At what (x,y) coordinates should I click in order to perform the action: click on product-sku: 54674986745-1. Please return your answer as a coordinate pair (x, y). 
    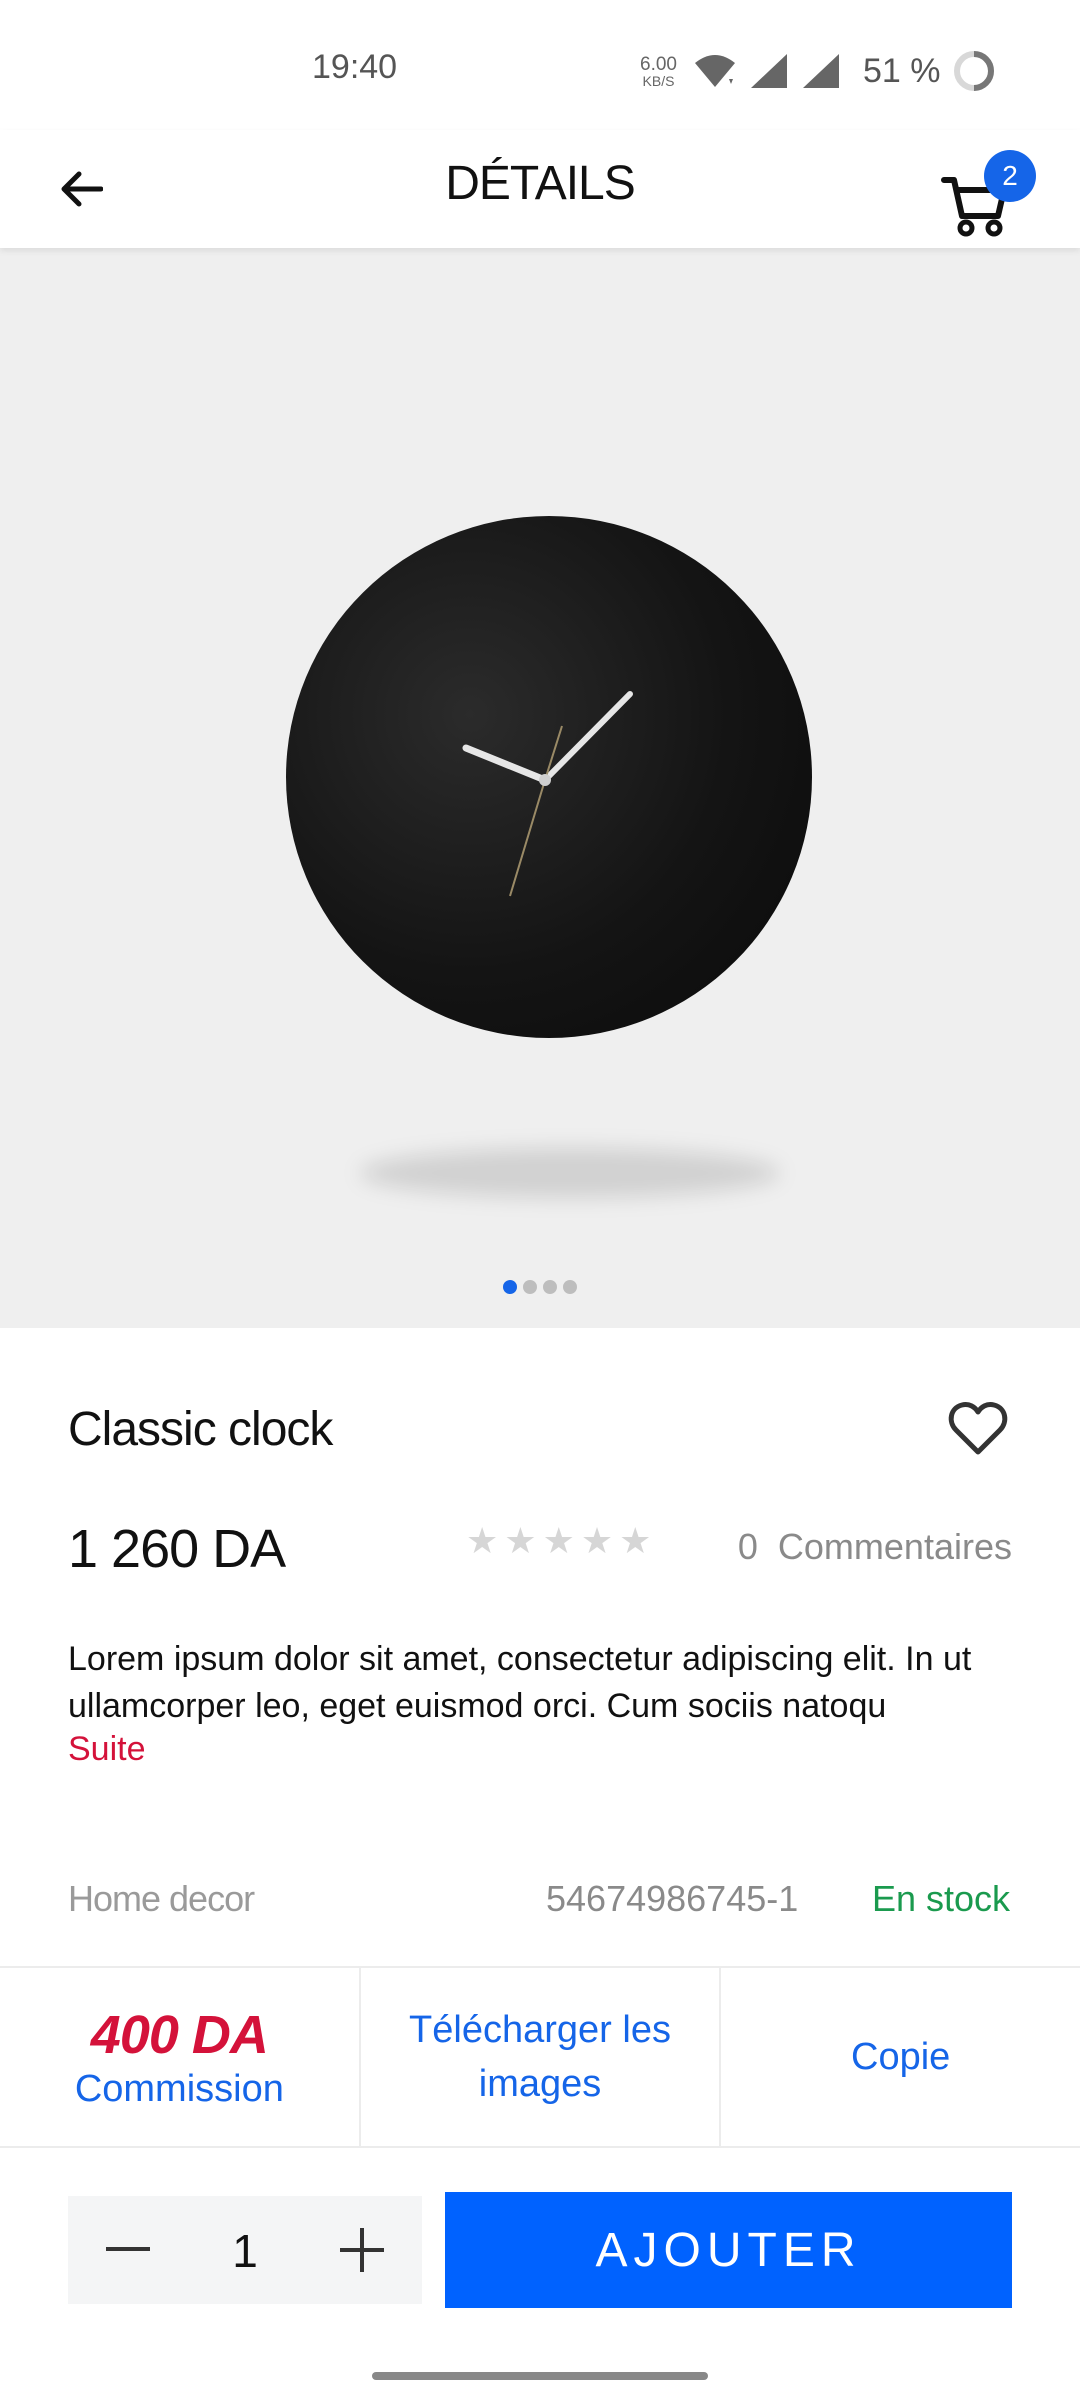
    Looking at the image, I should click on (672, 1898).